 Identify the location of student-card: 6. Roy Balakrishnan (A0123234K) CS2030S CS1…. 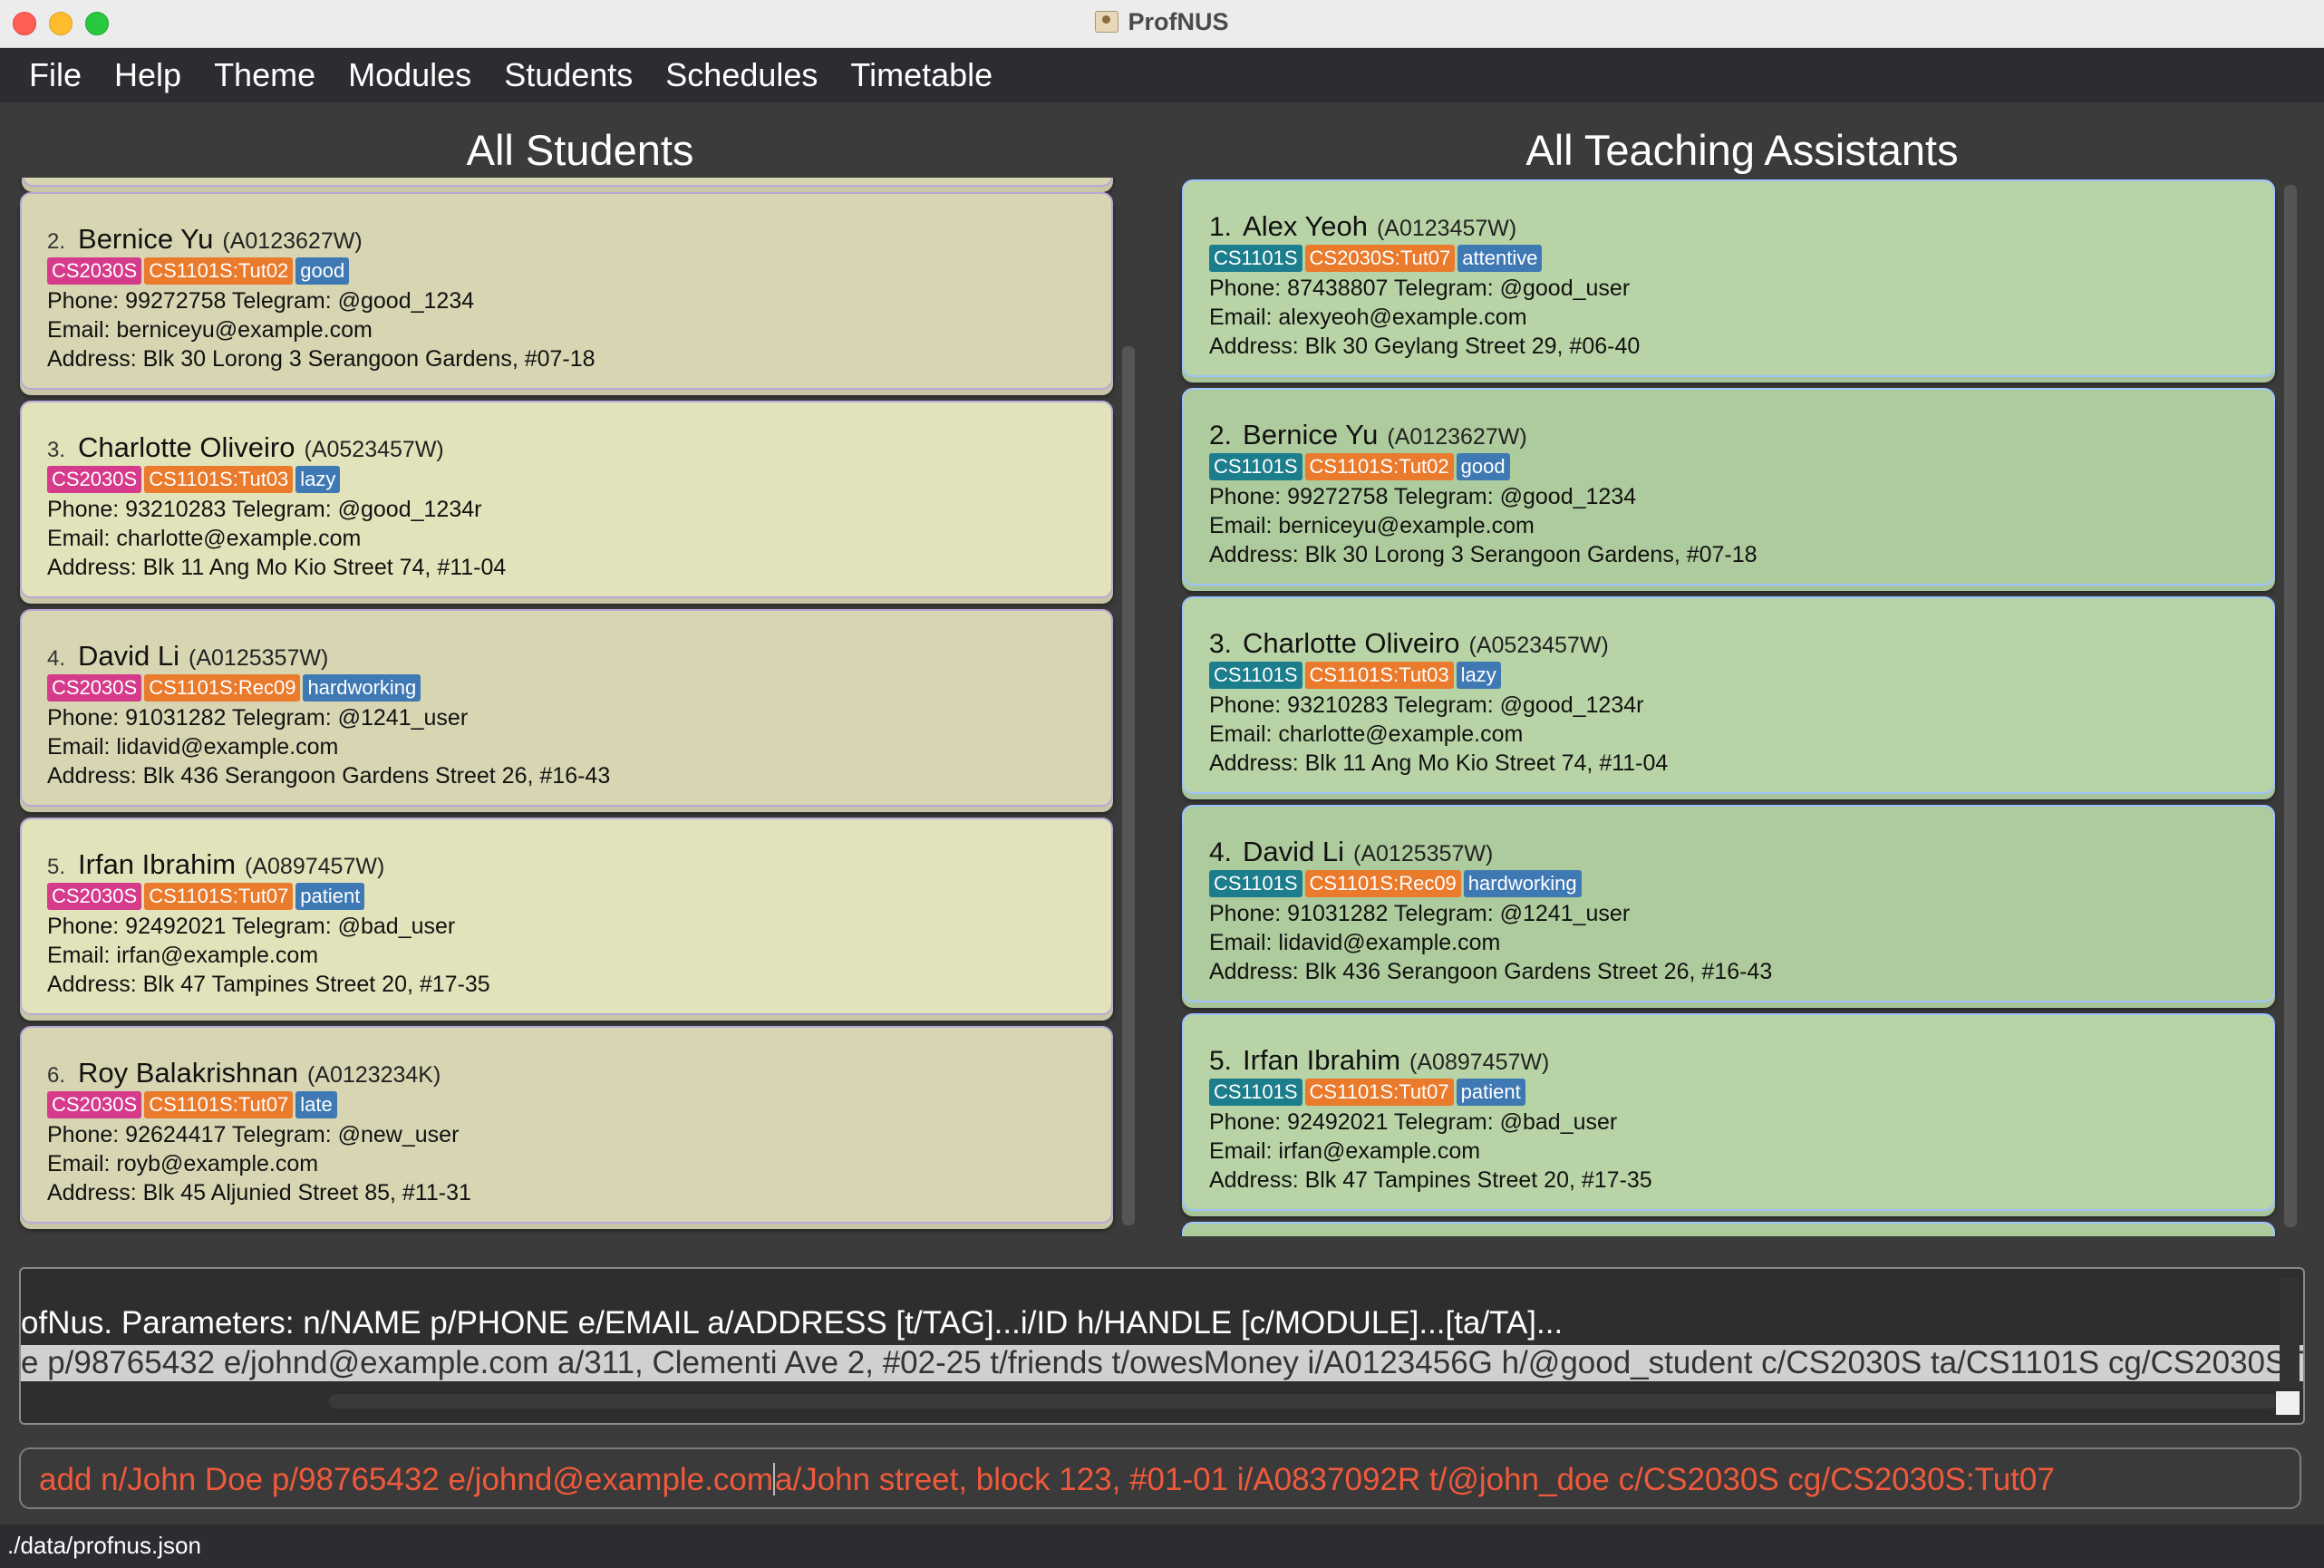
(566, 1125).